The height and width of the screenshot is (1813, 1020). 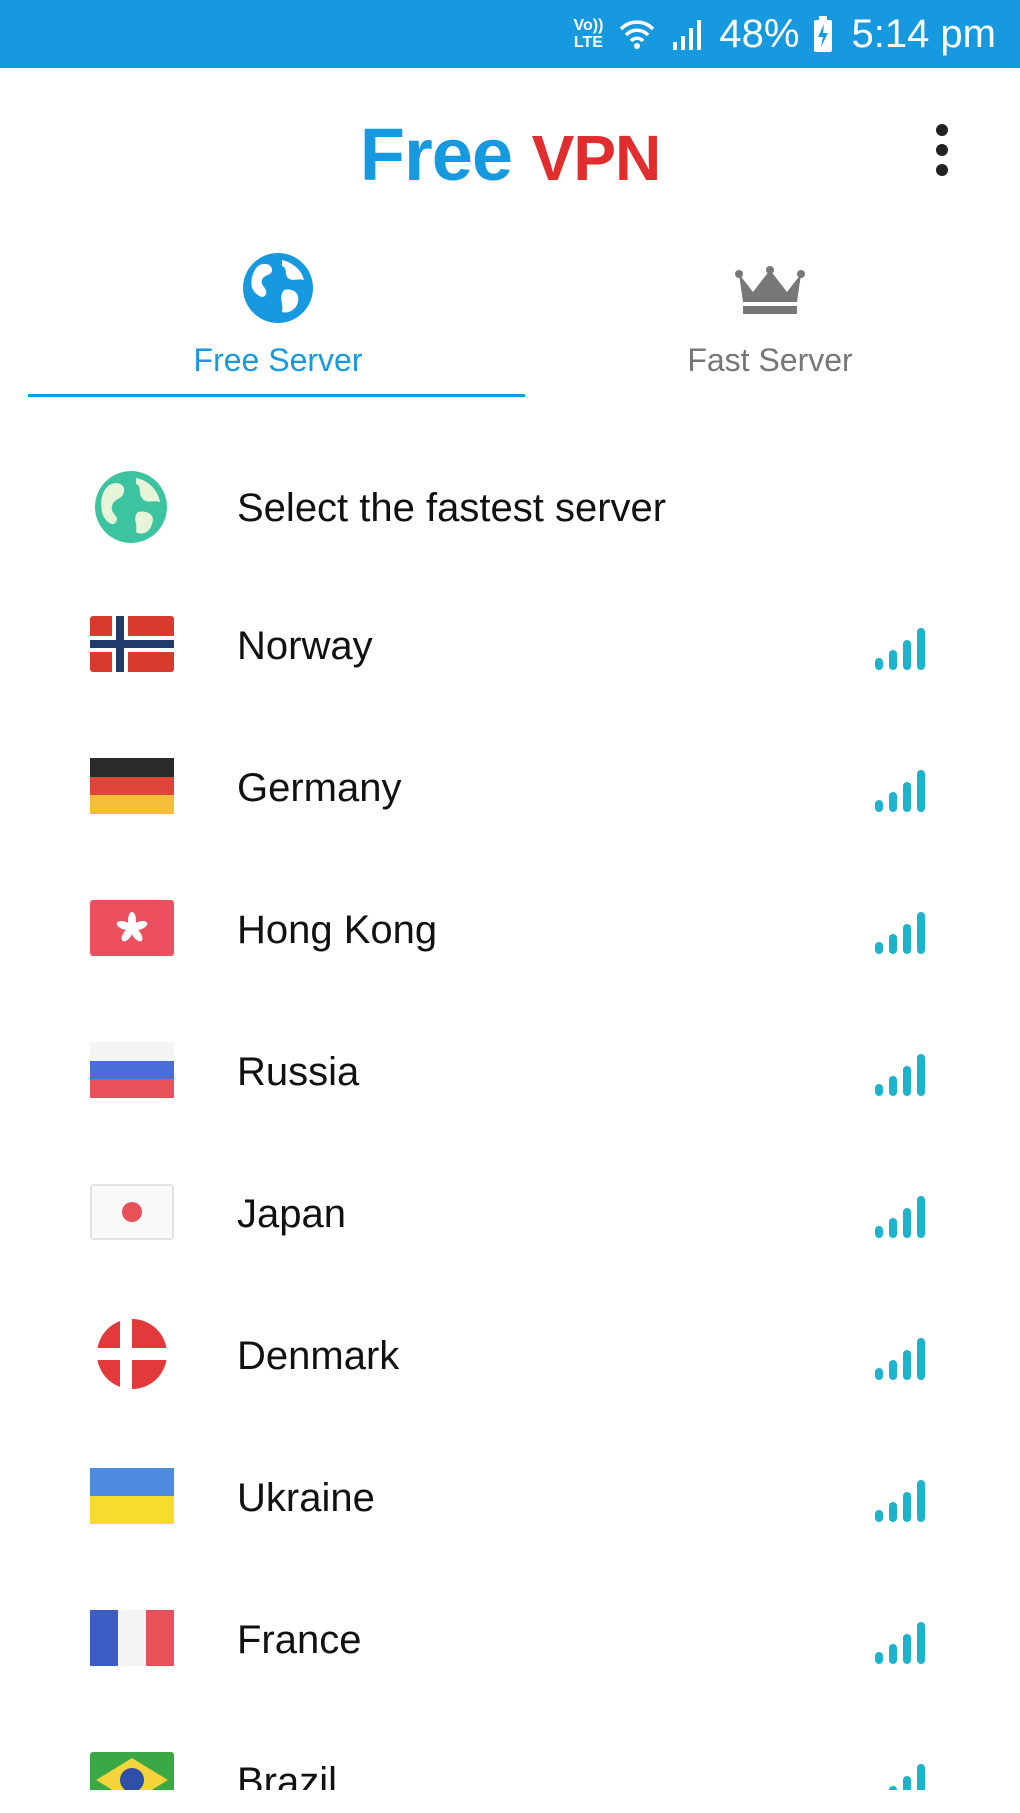 I want to click on russia-flag-icon, so click(x=132, y=1070).